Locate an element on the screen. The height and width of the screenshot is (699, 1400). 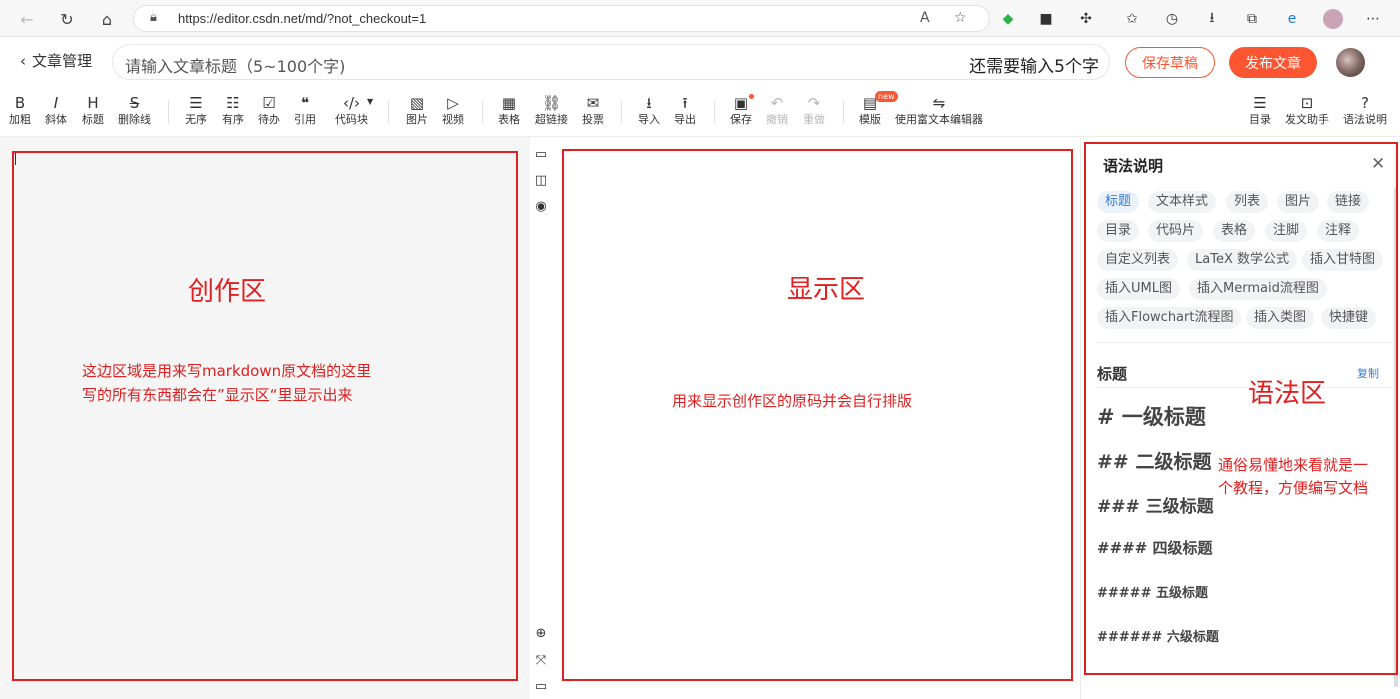
fullscreen-icon: ⤧ is located at coordinates (541, 660).